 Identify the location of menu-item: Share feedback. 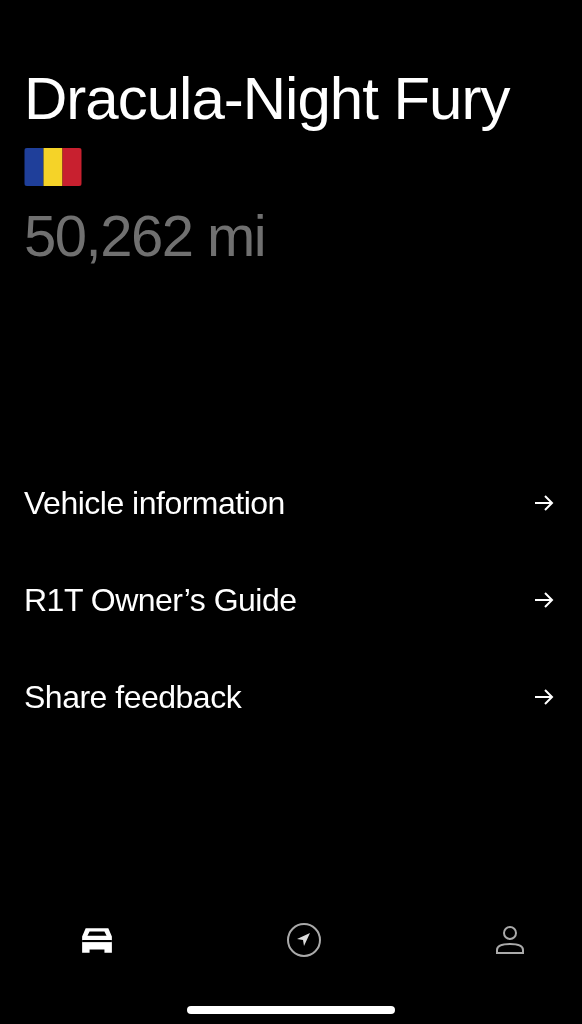
(291, 697).